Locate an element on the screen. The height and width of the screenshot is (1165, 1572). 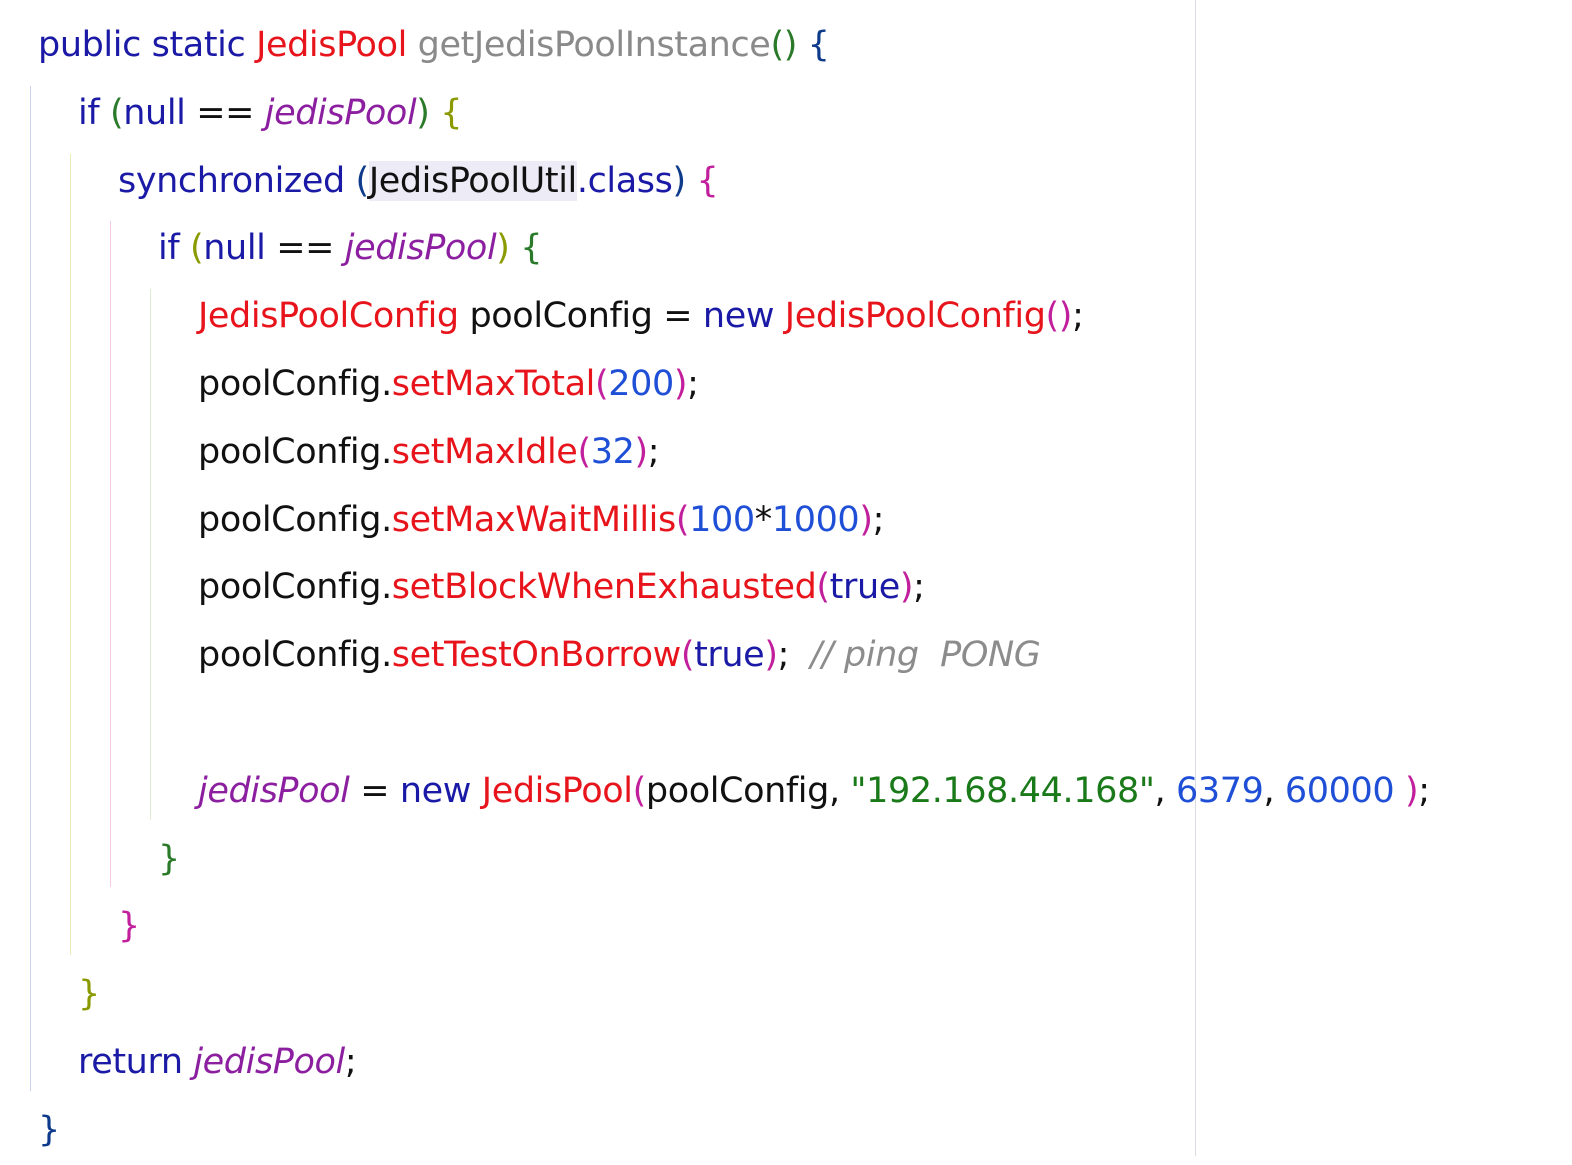
code-line: poolConfig.setMaxWaitMillis(100*1000); is located at coordinates (734, 521).